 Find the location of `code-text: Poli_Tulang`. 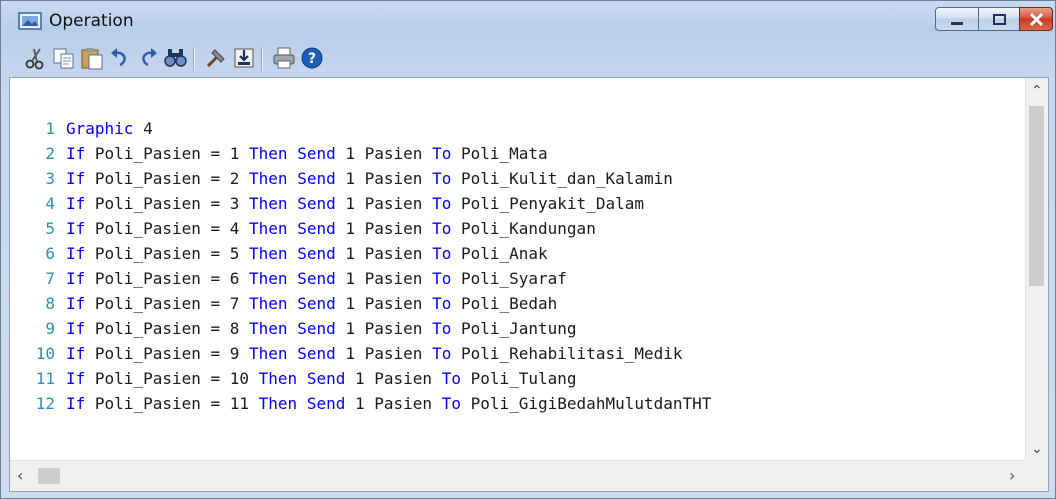

code-text: Poli_Tulang is located at coordinates (518, 378).